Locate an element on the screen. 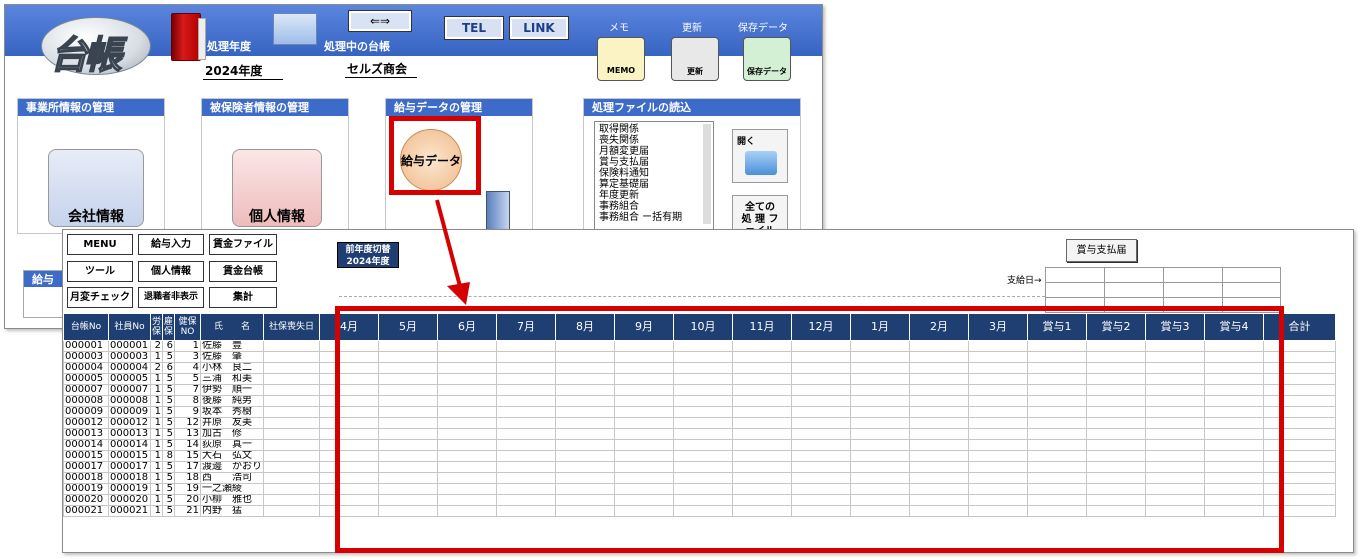  table-cell: 渡邊 かおり is located at coordinates (232, 467).